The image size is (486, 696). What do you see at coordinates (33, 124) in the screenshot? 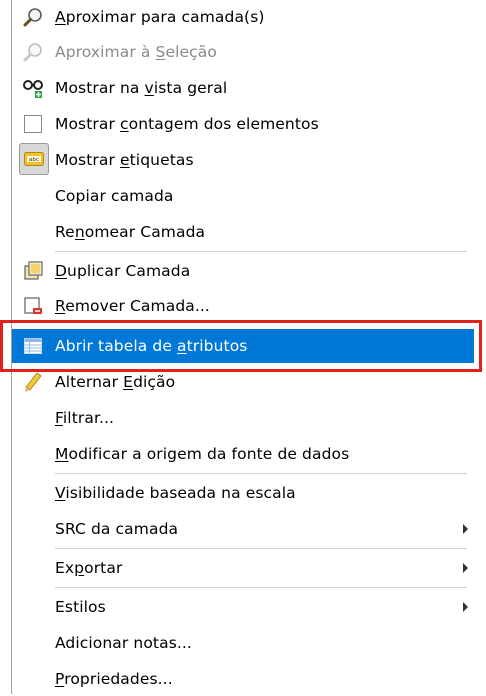
I see `feature-count-checkbox` at bounding box center [33, 124].